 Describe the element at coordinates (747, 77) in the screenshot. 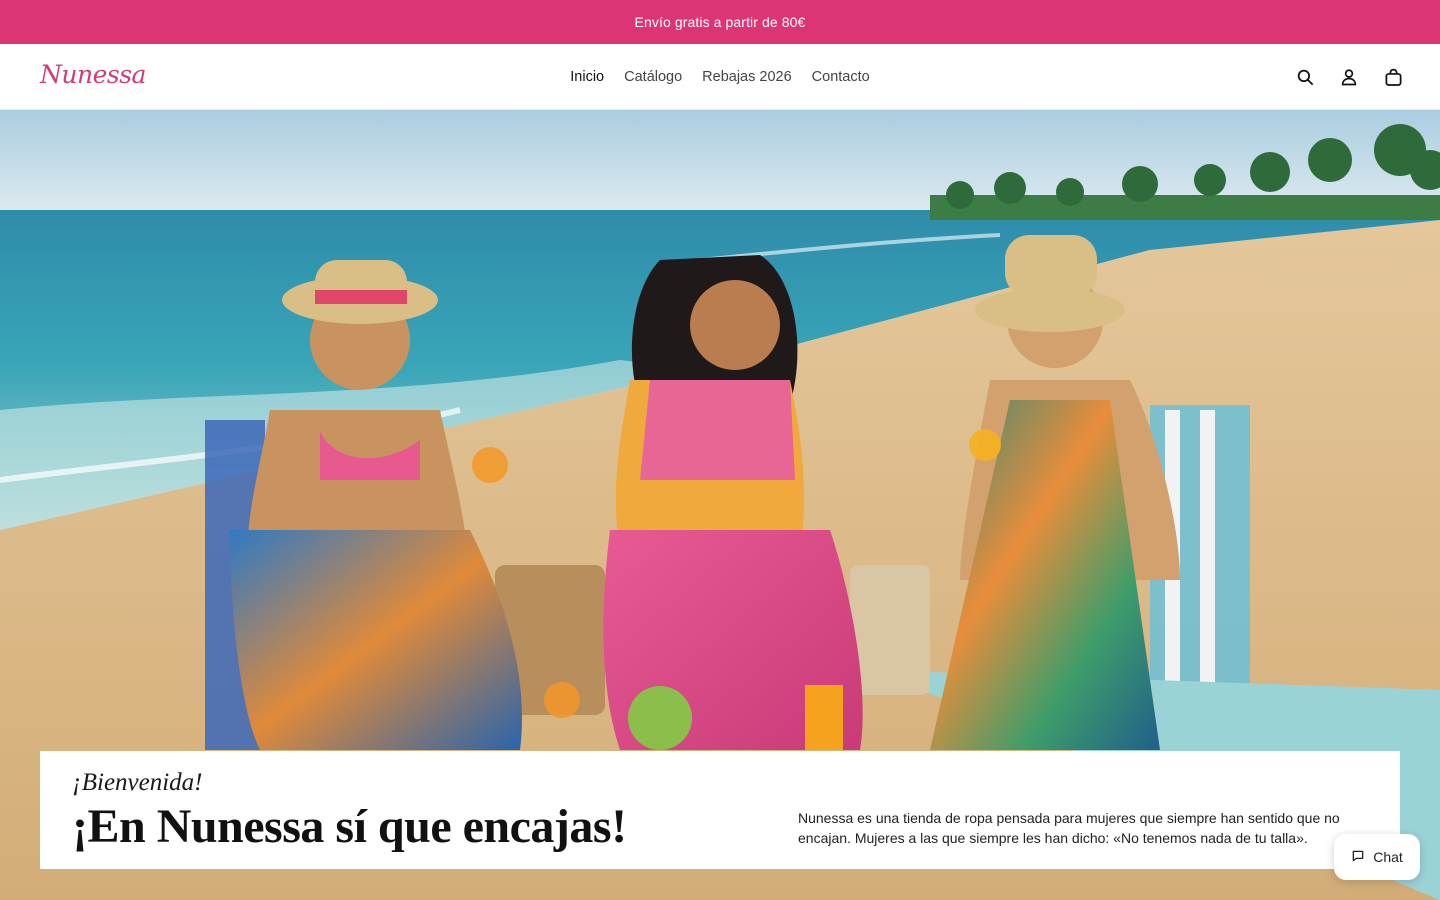

I see `nav-item-rebajas: Rebajas 2026` at that location.